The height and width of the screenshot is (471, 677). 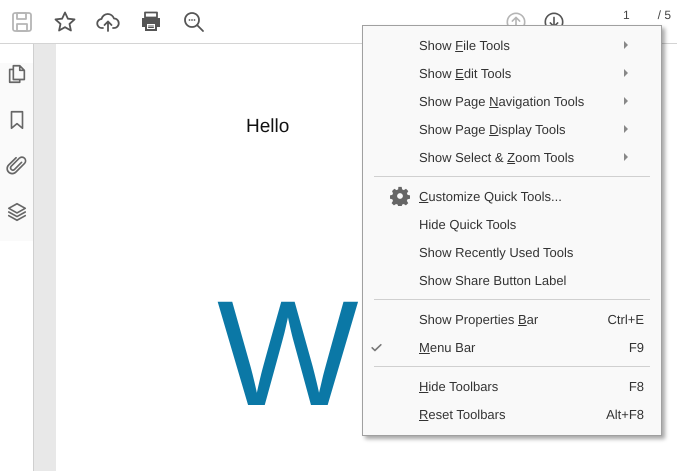 I want to click on large-document-text: W, so click(x=288, y=353).